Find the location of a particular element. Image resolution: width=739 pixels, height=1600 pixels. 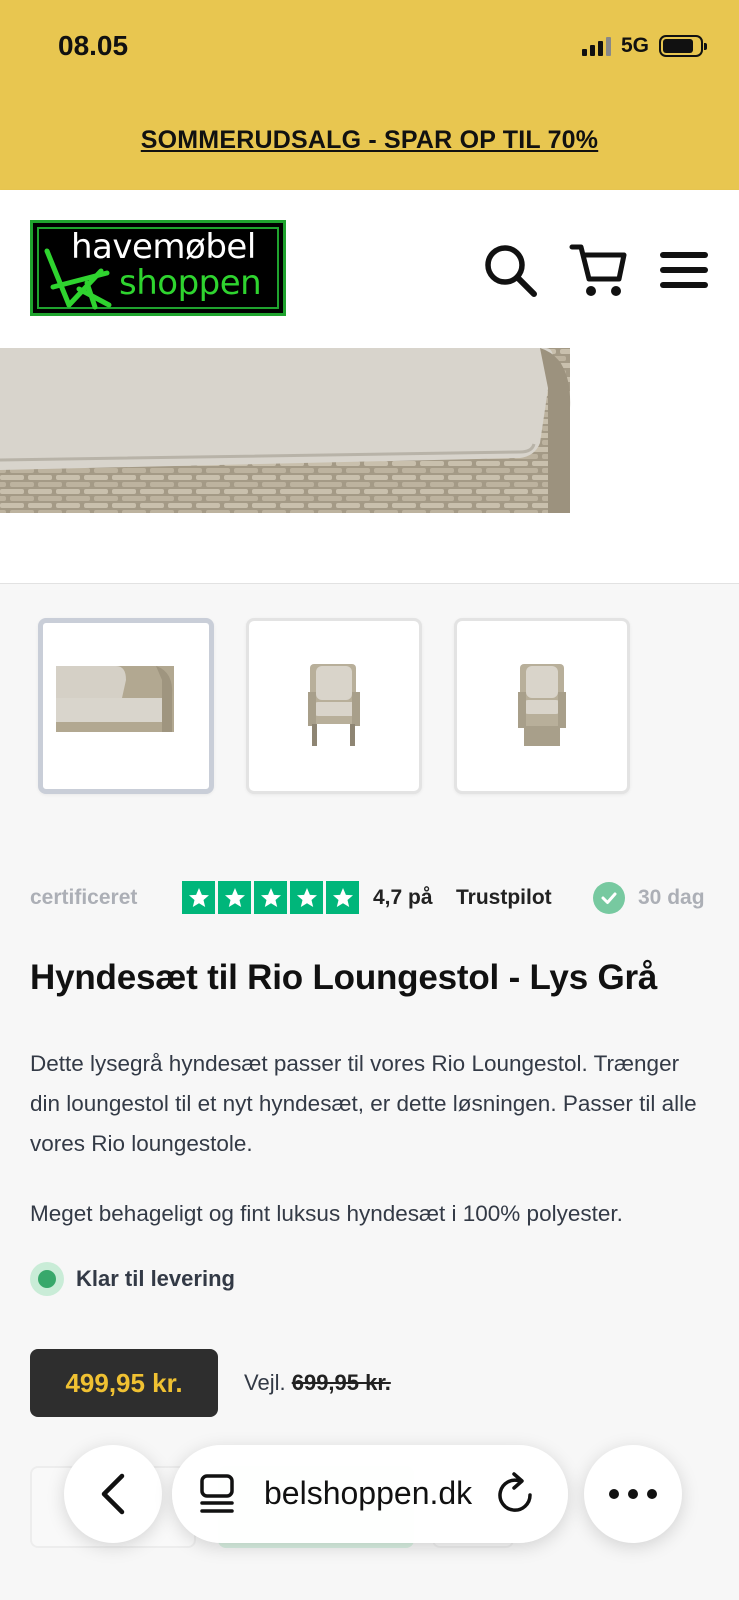

status-time: 08.05 is located at coordinates (93, 45).